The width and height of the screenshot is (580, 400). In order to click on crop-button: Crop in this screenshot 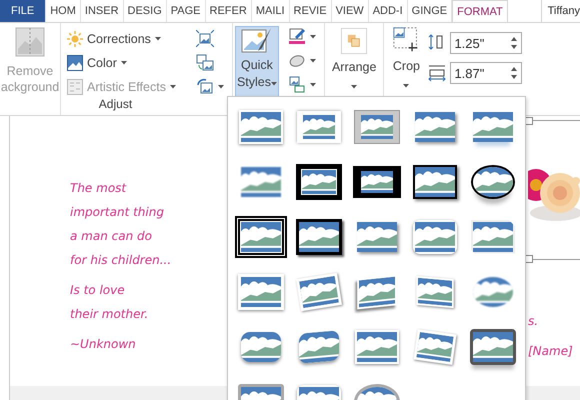, I will do `click(406, 59)`.